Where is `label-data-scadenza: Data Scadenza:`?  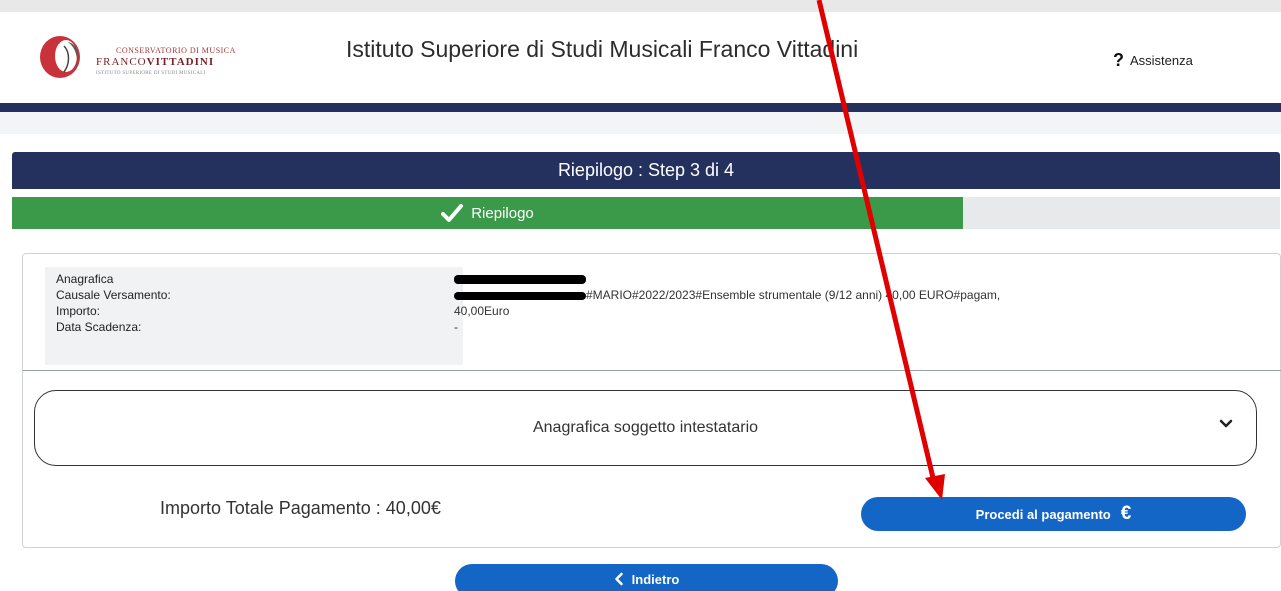
label-data-scadenza: Data Scadenza: is located at coordinates (99, 327).